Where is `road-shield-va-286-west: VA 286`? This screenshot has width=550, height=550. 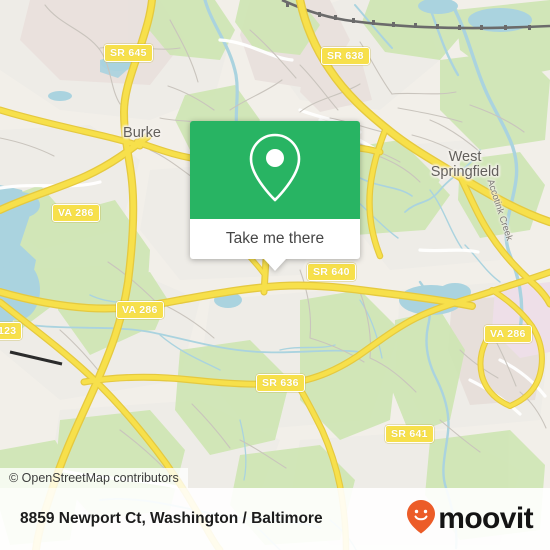 road-shield-va-286-west: VA 286 is located at coordinates (76, 213).